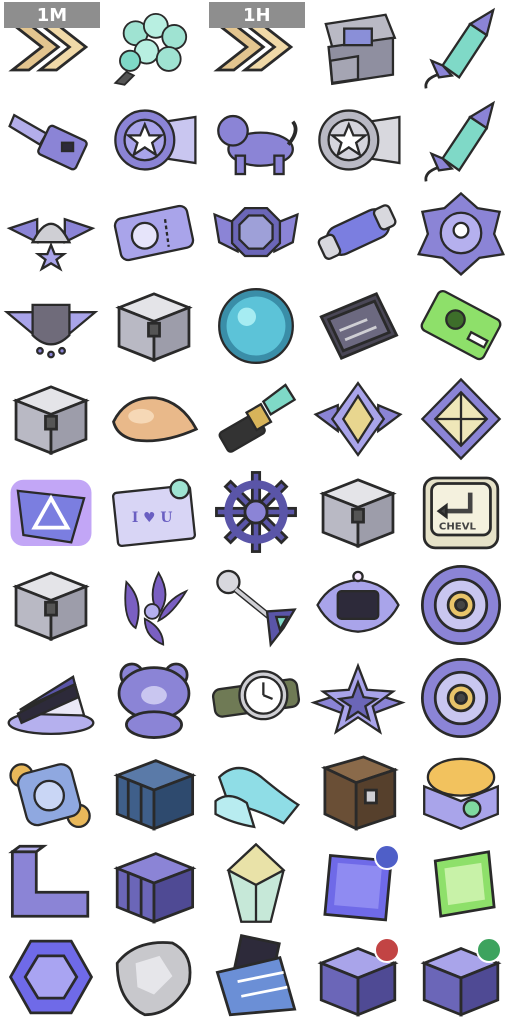 The width and height of the screenshot is (512, 1024). What do you see at coordinates (51, 705) in the screenshot?
I see `cake-slice-icon` at bounding box center [51, 705].